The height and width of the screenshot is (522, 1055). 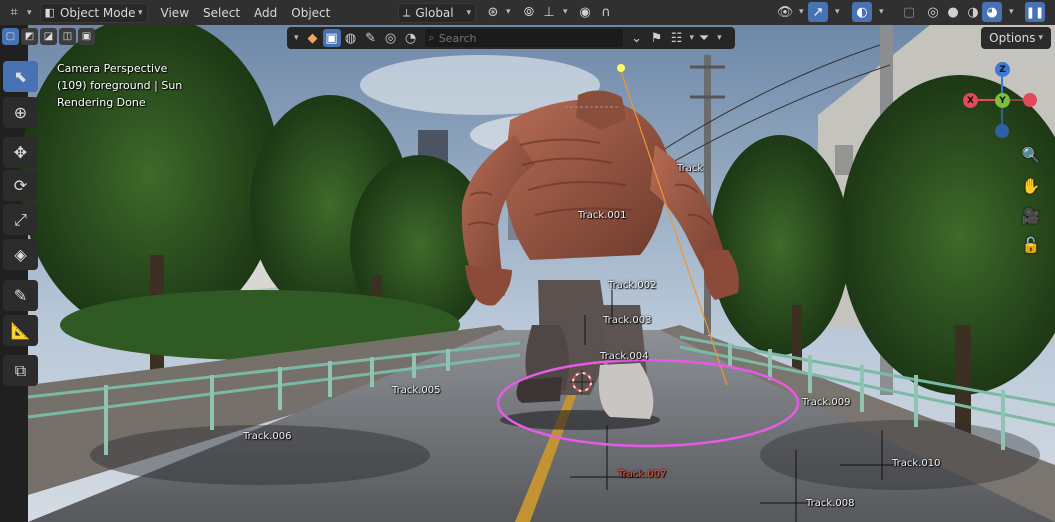 I want to click on track-label: Track.003, so click(x=627, y=320).